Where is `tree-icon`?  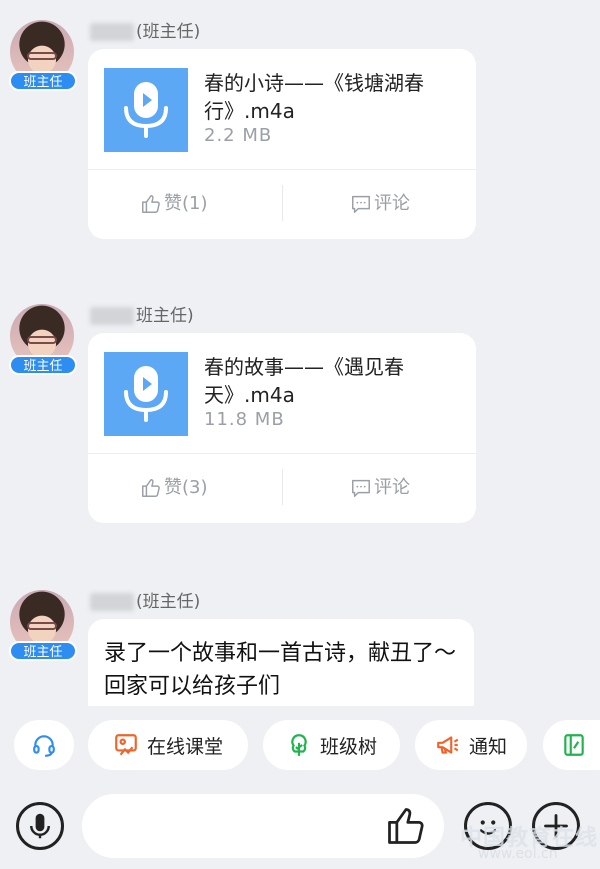
tree-icon is located at coordinates (299, 745).